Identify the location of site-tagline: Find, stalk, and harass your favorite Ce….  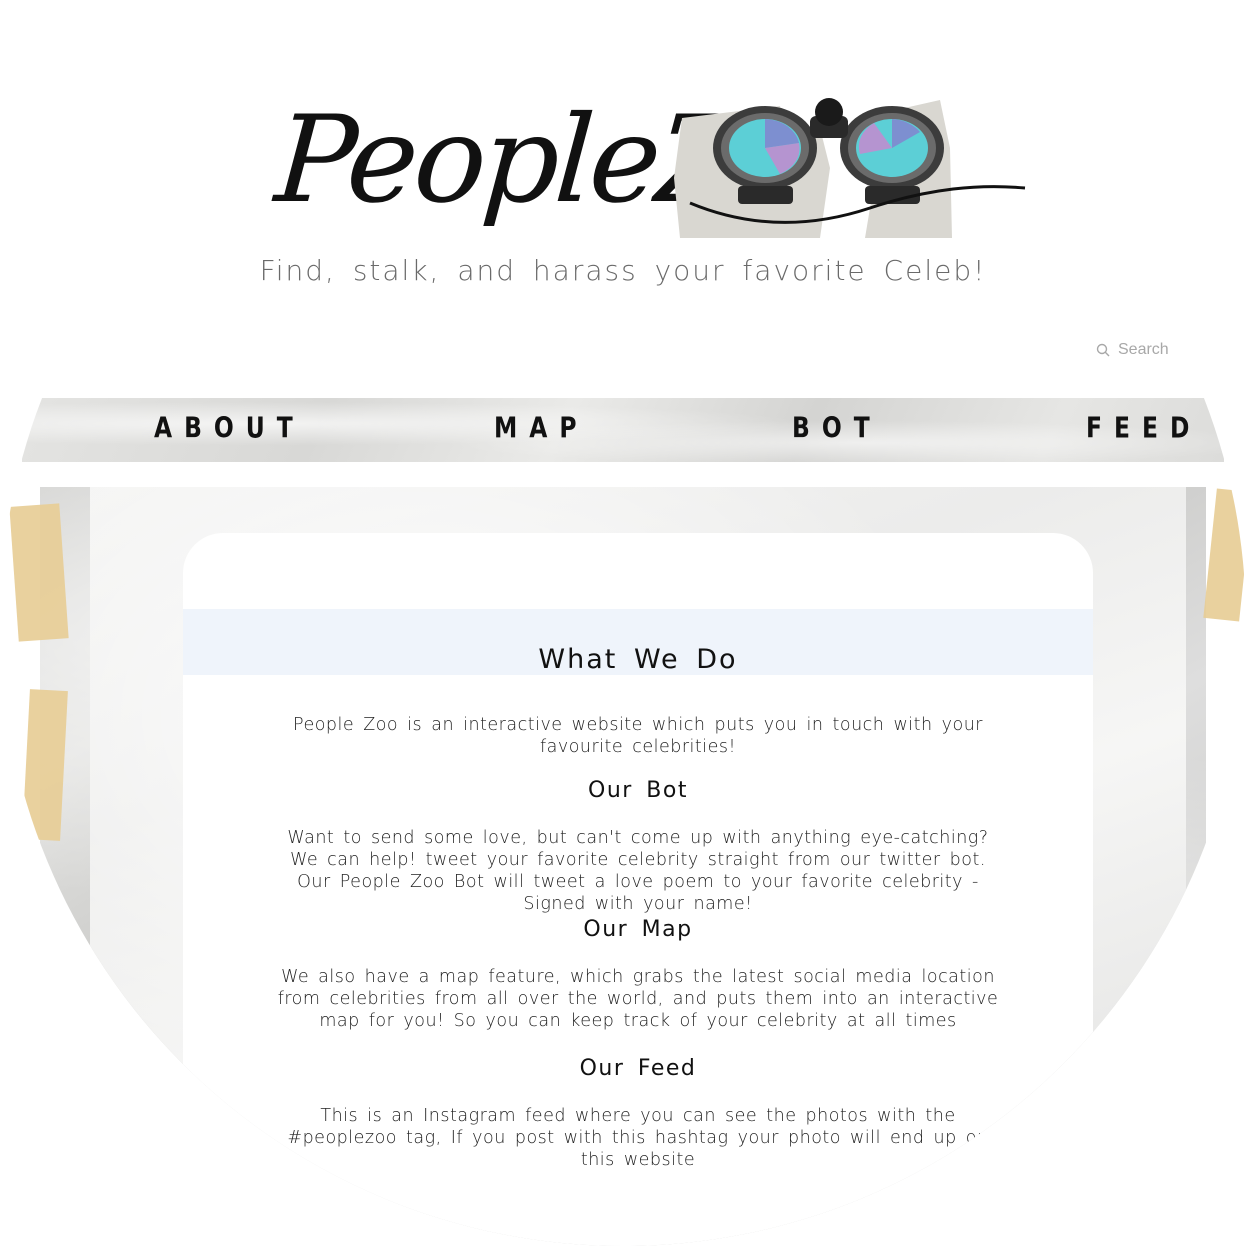
(623, 270).